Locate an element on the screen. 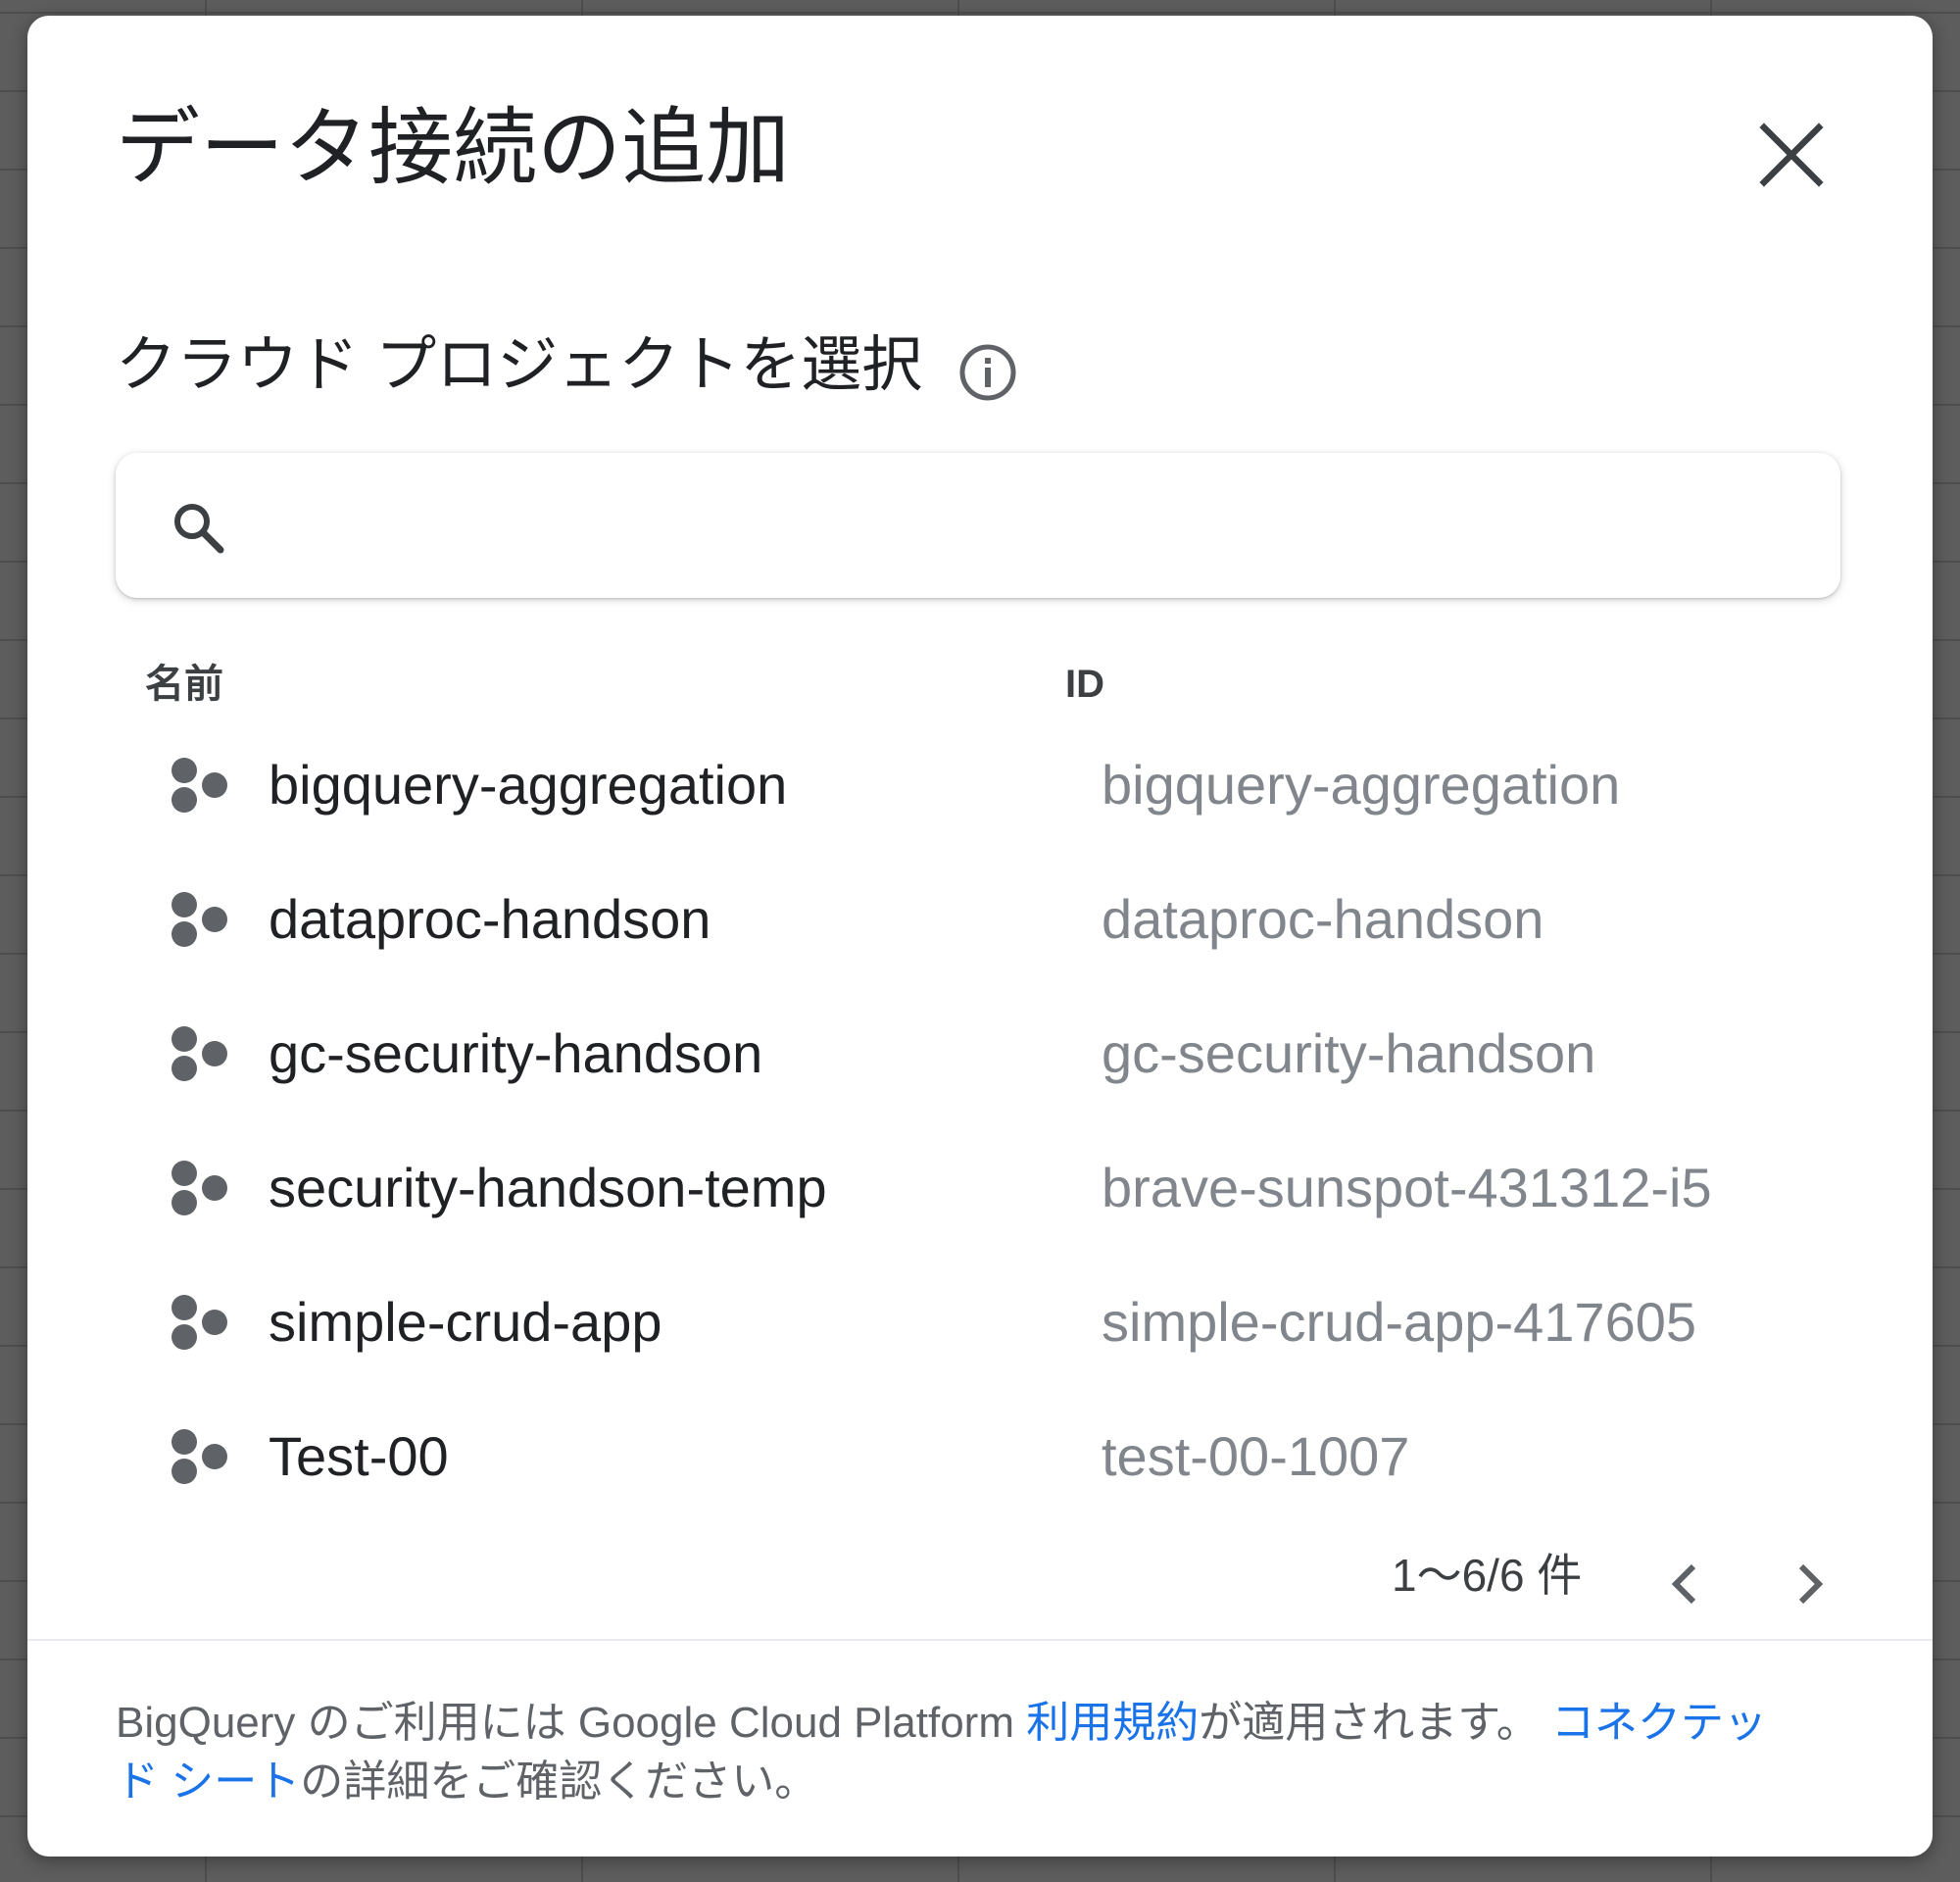 Image resolution: width=1960 pixels, height=1882 pixels. project-row: gc-security-handson gc-security-handson is located at coordinates (978, 1051).